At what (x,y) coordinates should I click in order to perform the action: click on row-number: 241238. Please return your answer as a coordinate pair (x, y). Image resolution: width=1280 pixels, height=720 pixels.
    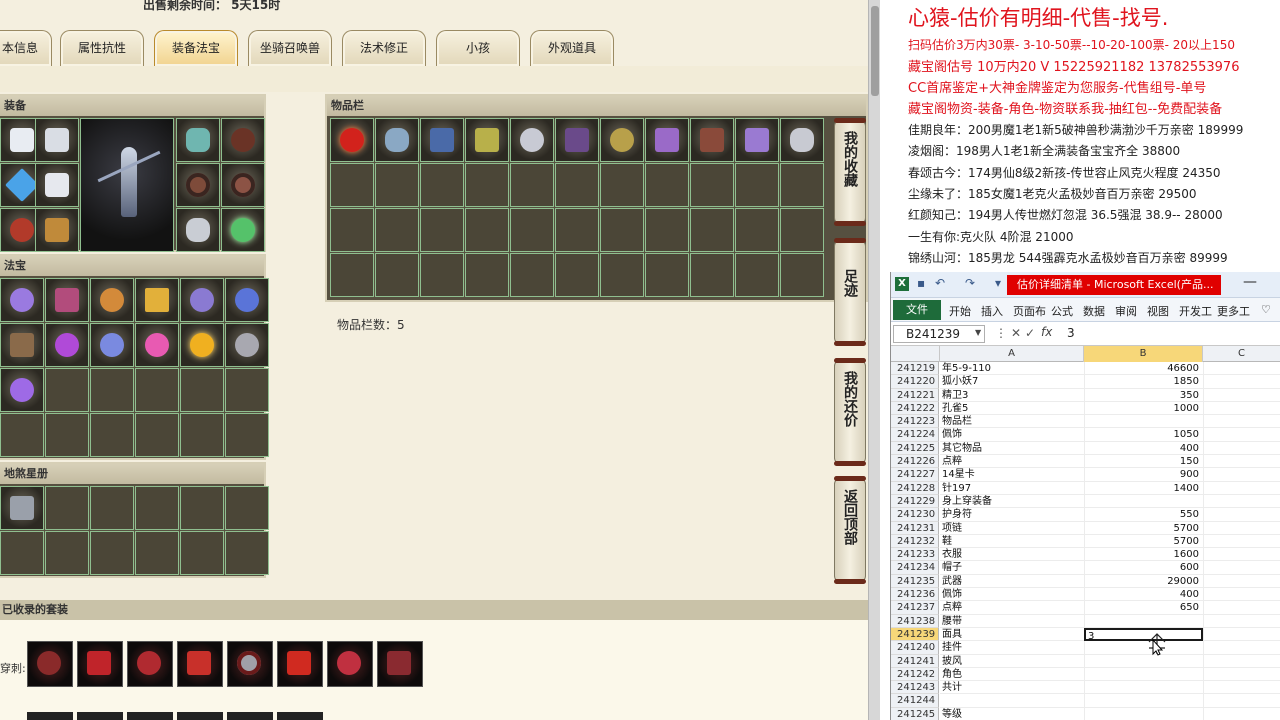
    Looking at the image, I should click on (915, 621).